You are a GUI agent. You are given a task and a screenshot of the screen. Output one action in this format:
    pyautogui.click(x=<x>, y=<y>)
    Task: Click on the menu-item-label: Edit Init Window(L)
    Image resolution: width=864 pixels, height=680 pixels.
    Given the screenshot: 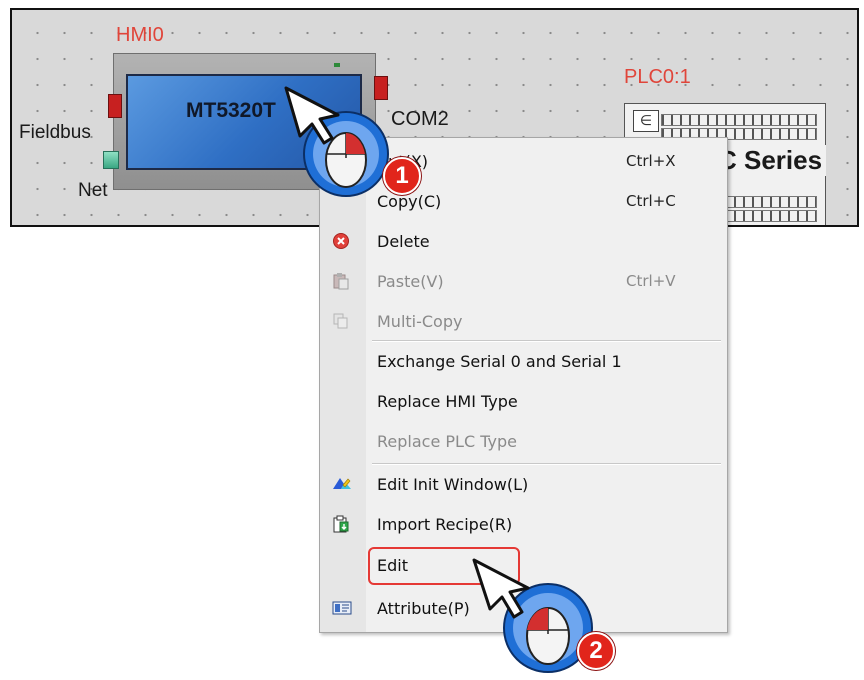 What is the action you would take?
    pyautogui.click(x=453, y=484)
    